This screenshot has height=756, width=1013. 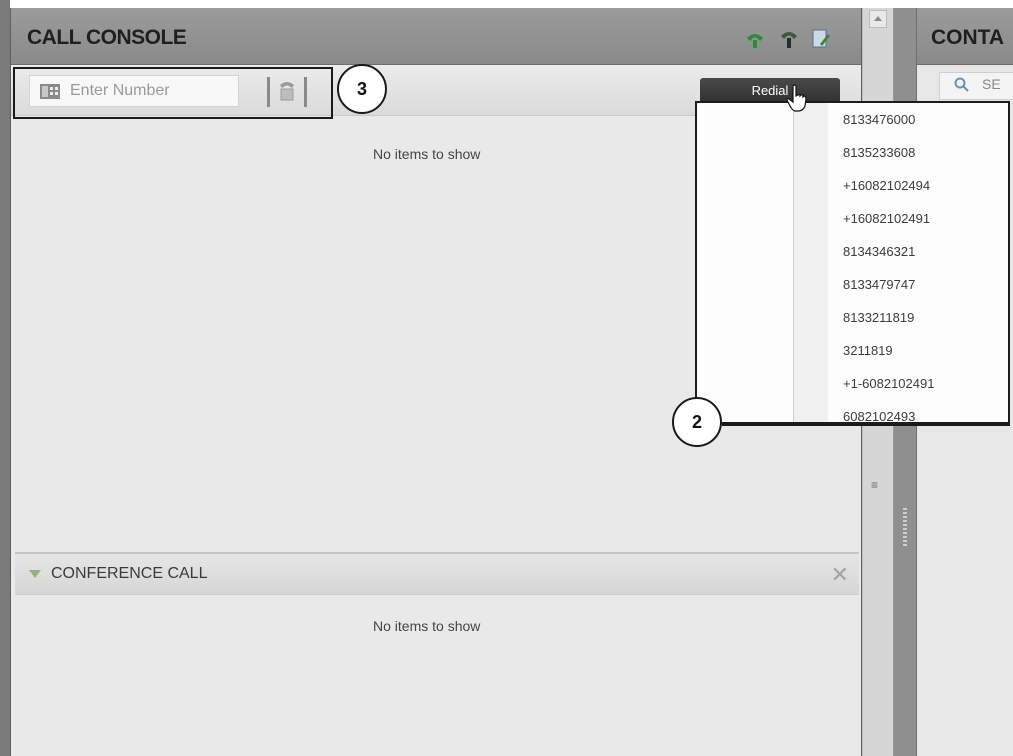 I want to click on console-header: CALL CONSOLE, so click(x=436, y=36).